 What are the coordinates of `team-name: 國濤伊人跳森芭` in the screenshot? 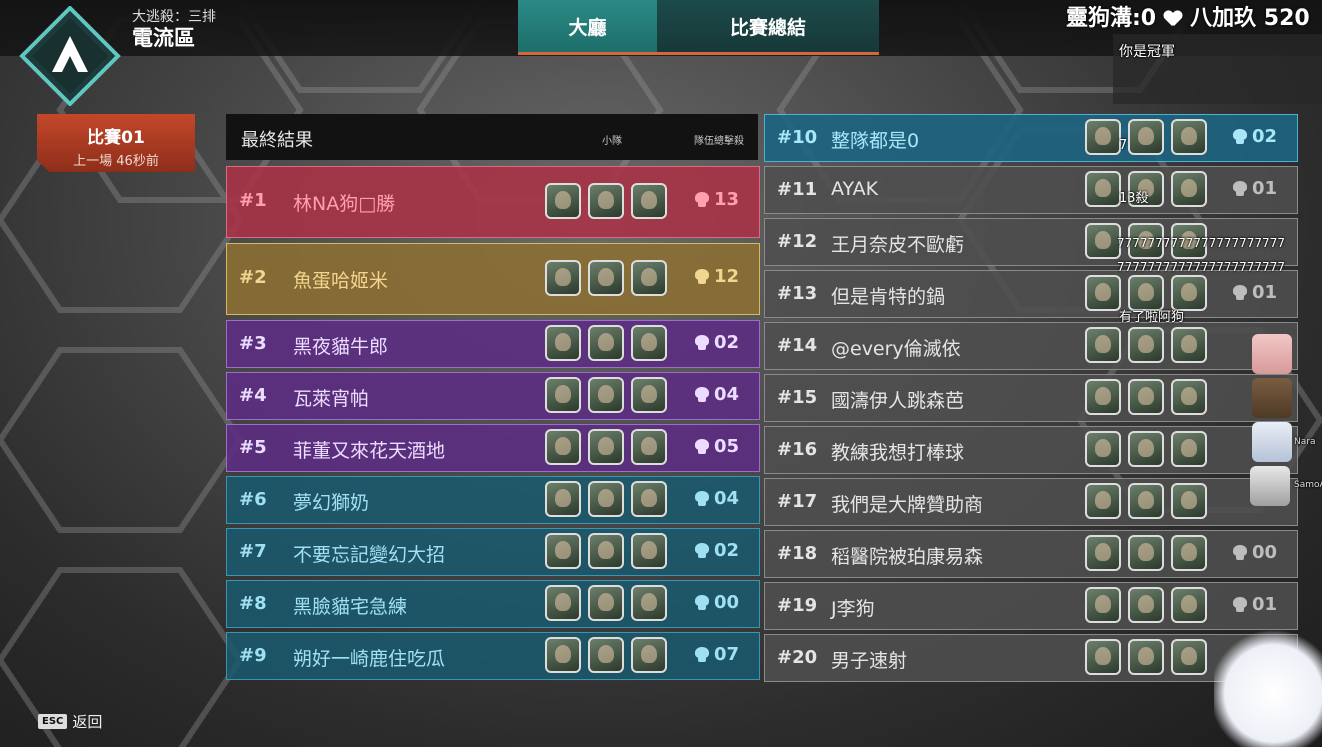 It's located at (898, 401).